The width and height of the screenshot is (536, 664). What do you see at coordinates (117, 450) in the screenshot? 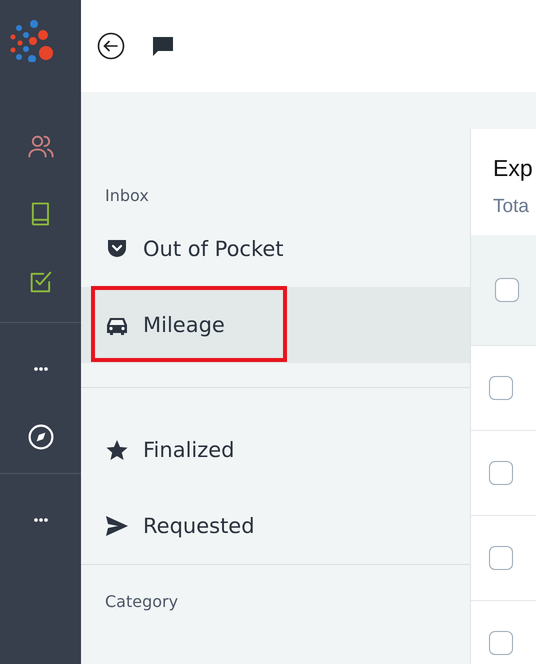
I see `star-icon` at bounding box center [117, 450].